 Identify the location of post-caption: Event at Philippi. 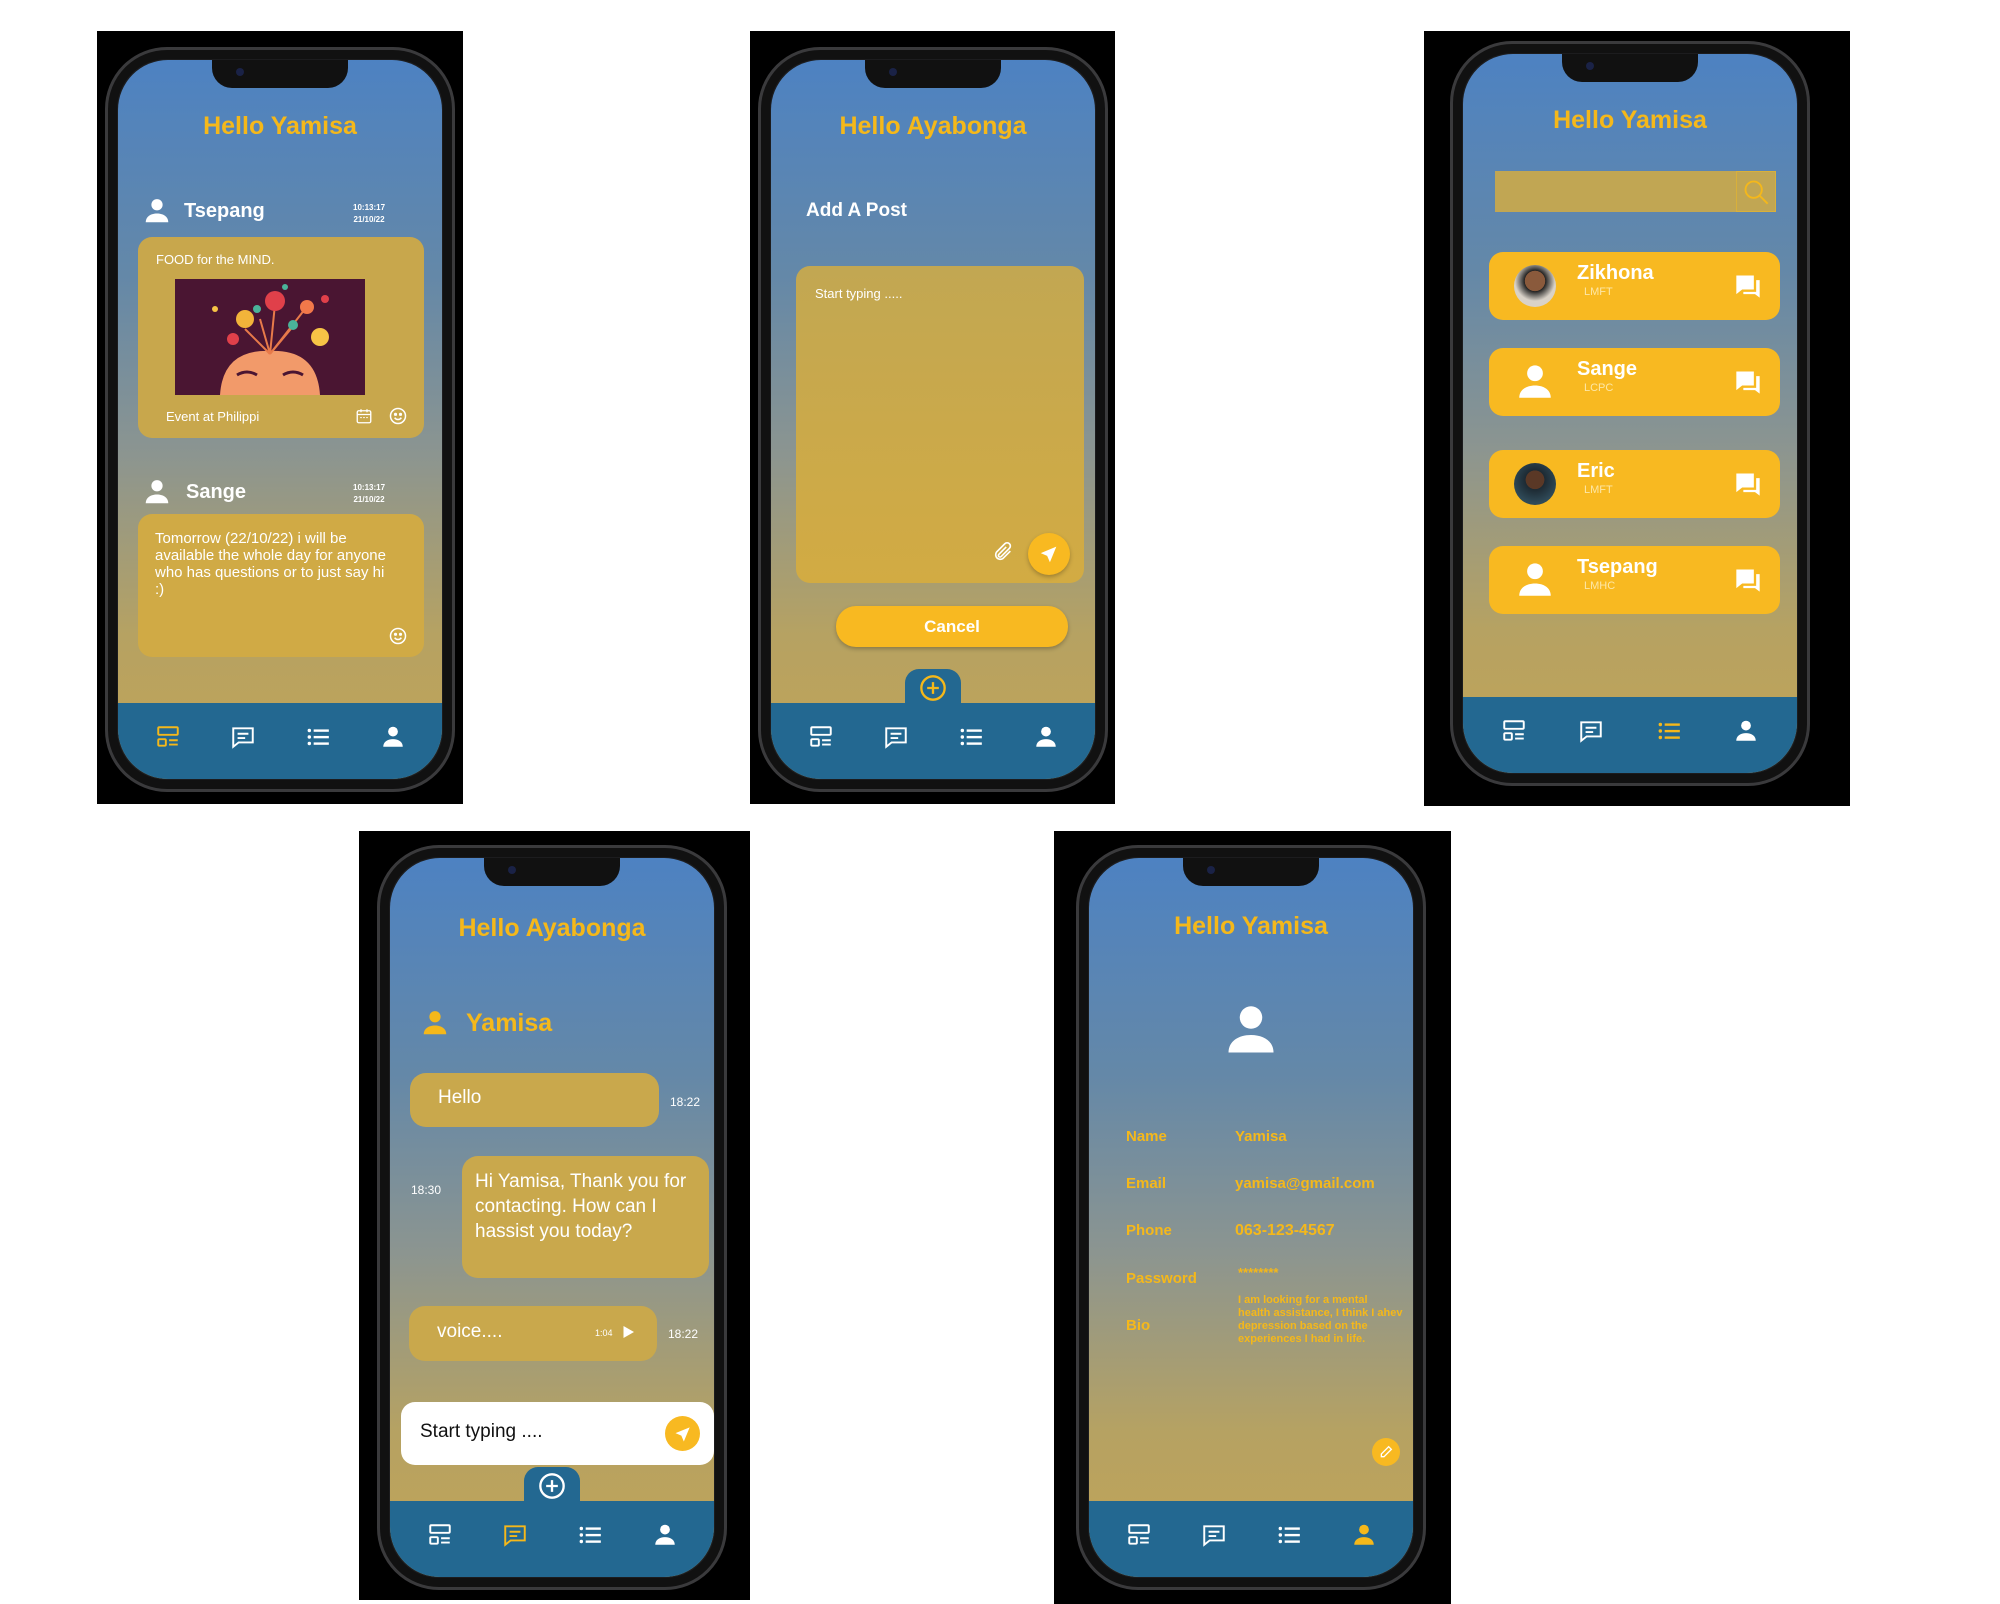
(213, 416).